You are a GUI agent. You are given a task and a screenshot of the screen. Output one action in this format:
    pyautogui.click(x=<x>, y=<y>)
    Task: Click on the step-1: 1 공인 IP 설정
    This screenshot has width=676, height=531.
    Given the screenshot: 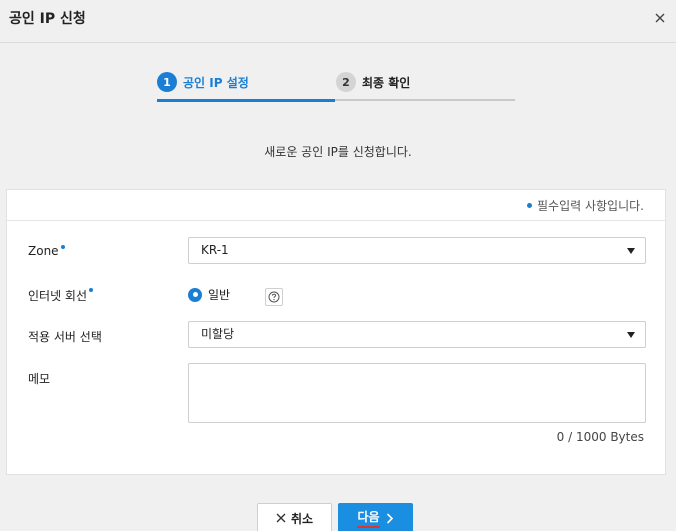 What is the action you would take?
    pyautogui.click(x=203, y=82)
    